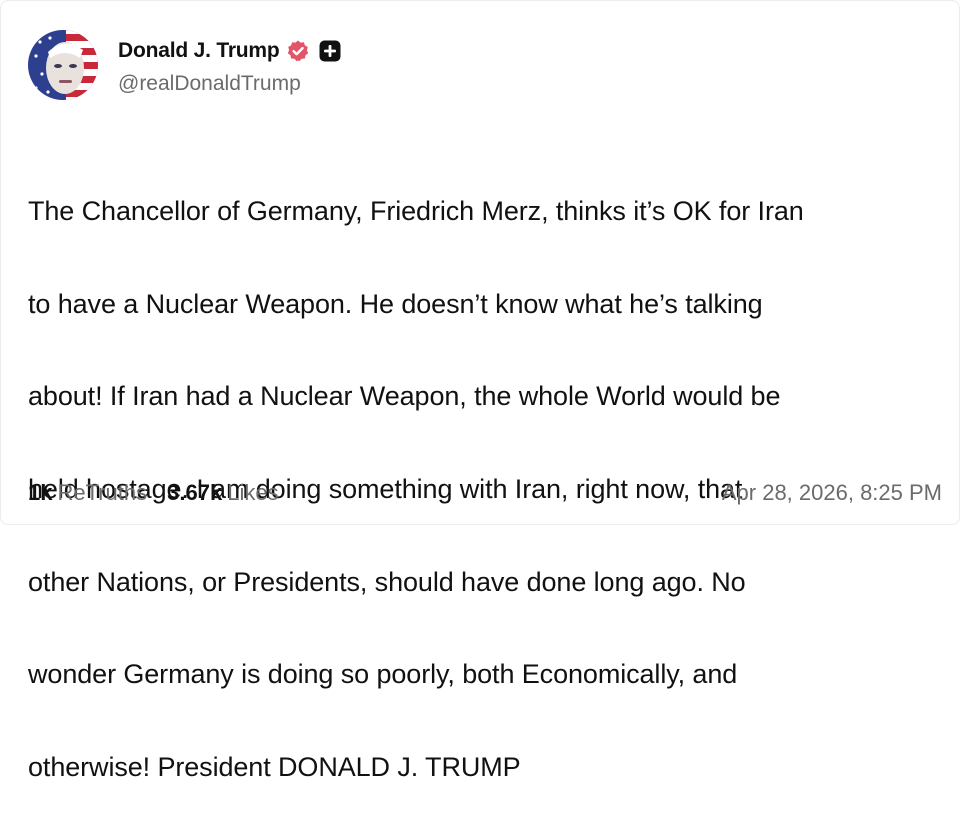 The width and height of the screenshot is (960, 836). Describe the element at coordinates (330, 51) in the screenshot. I see `plus-icon` at that location.